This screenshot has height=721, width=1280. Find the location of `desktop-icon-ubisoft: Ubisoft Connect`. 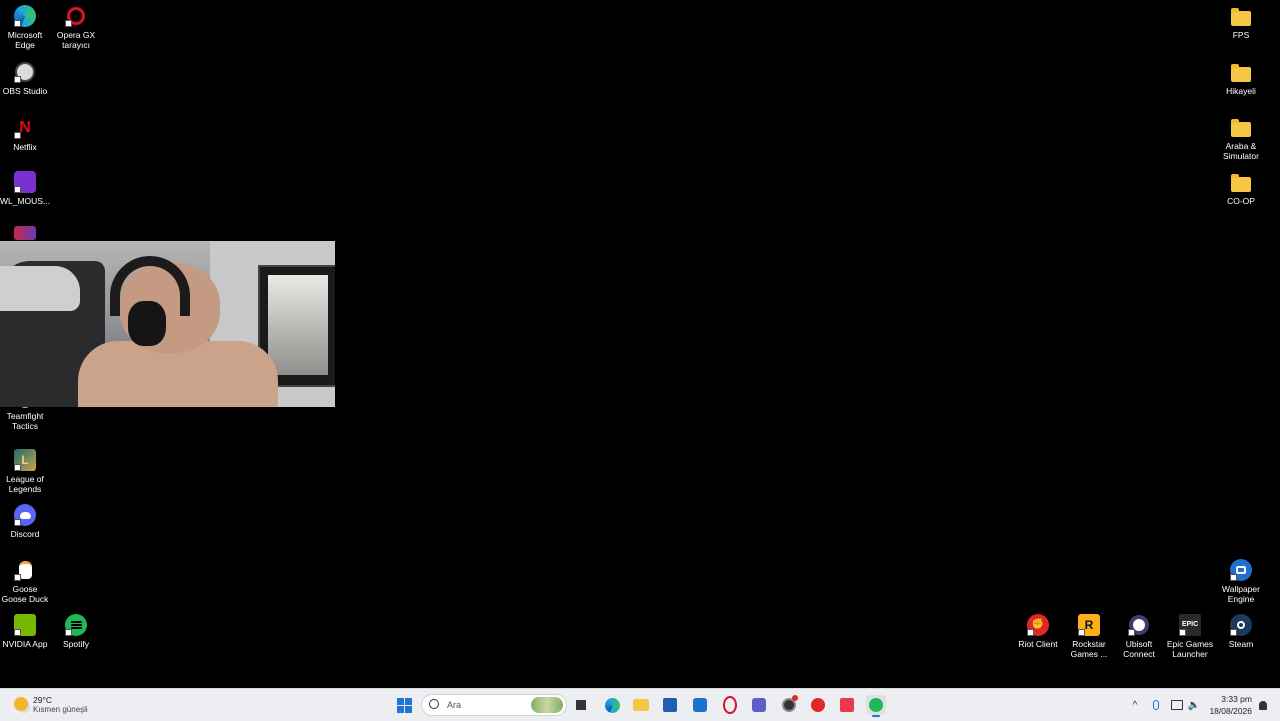

desktop-icon-ubisoft: Ubisoft Connect is located at coordinates (1139, 636).